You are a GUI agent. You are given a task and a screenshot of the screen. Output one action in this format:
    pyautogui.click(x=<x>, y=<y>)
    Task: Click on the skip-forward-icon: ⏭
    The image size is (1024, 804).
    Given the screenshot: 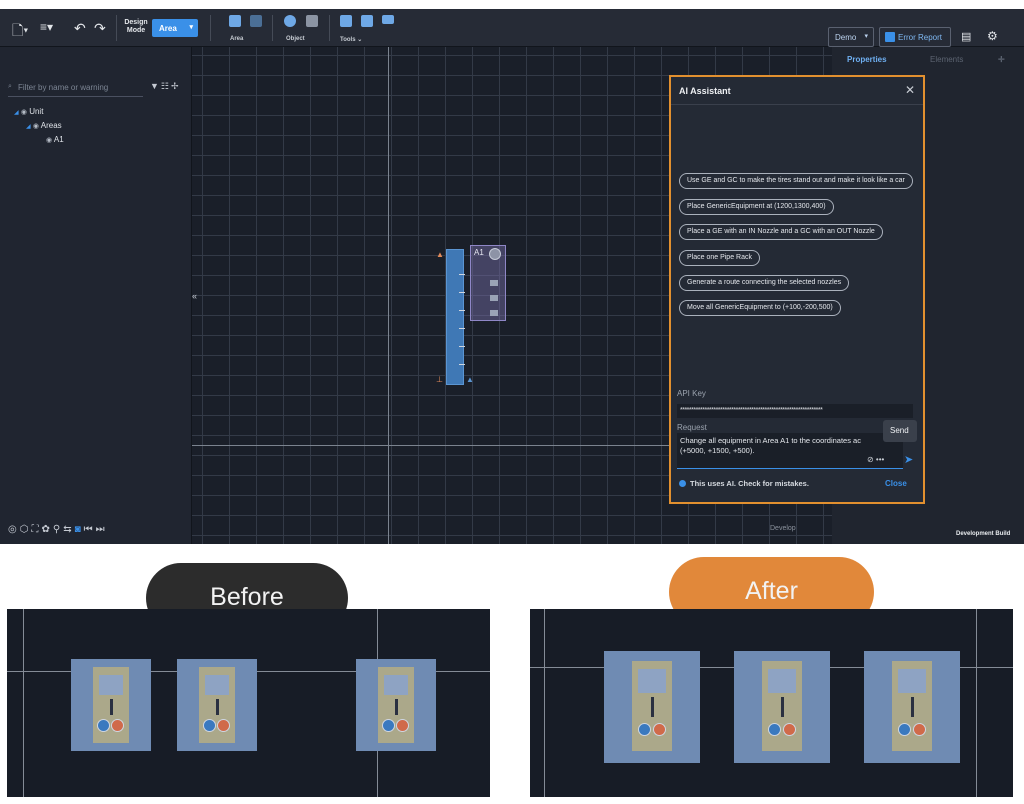 What is the action you would take?
    pyautogui.click(x=102, y=529)
    